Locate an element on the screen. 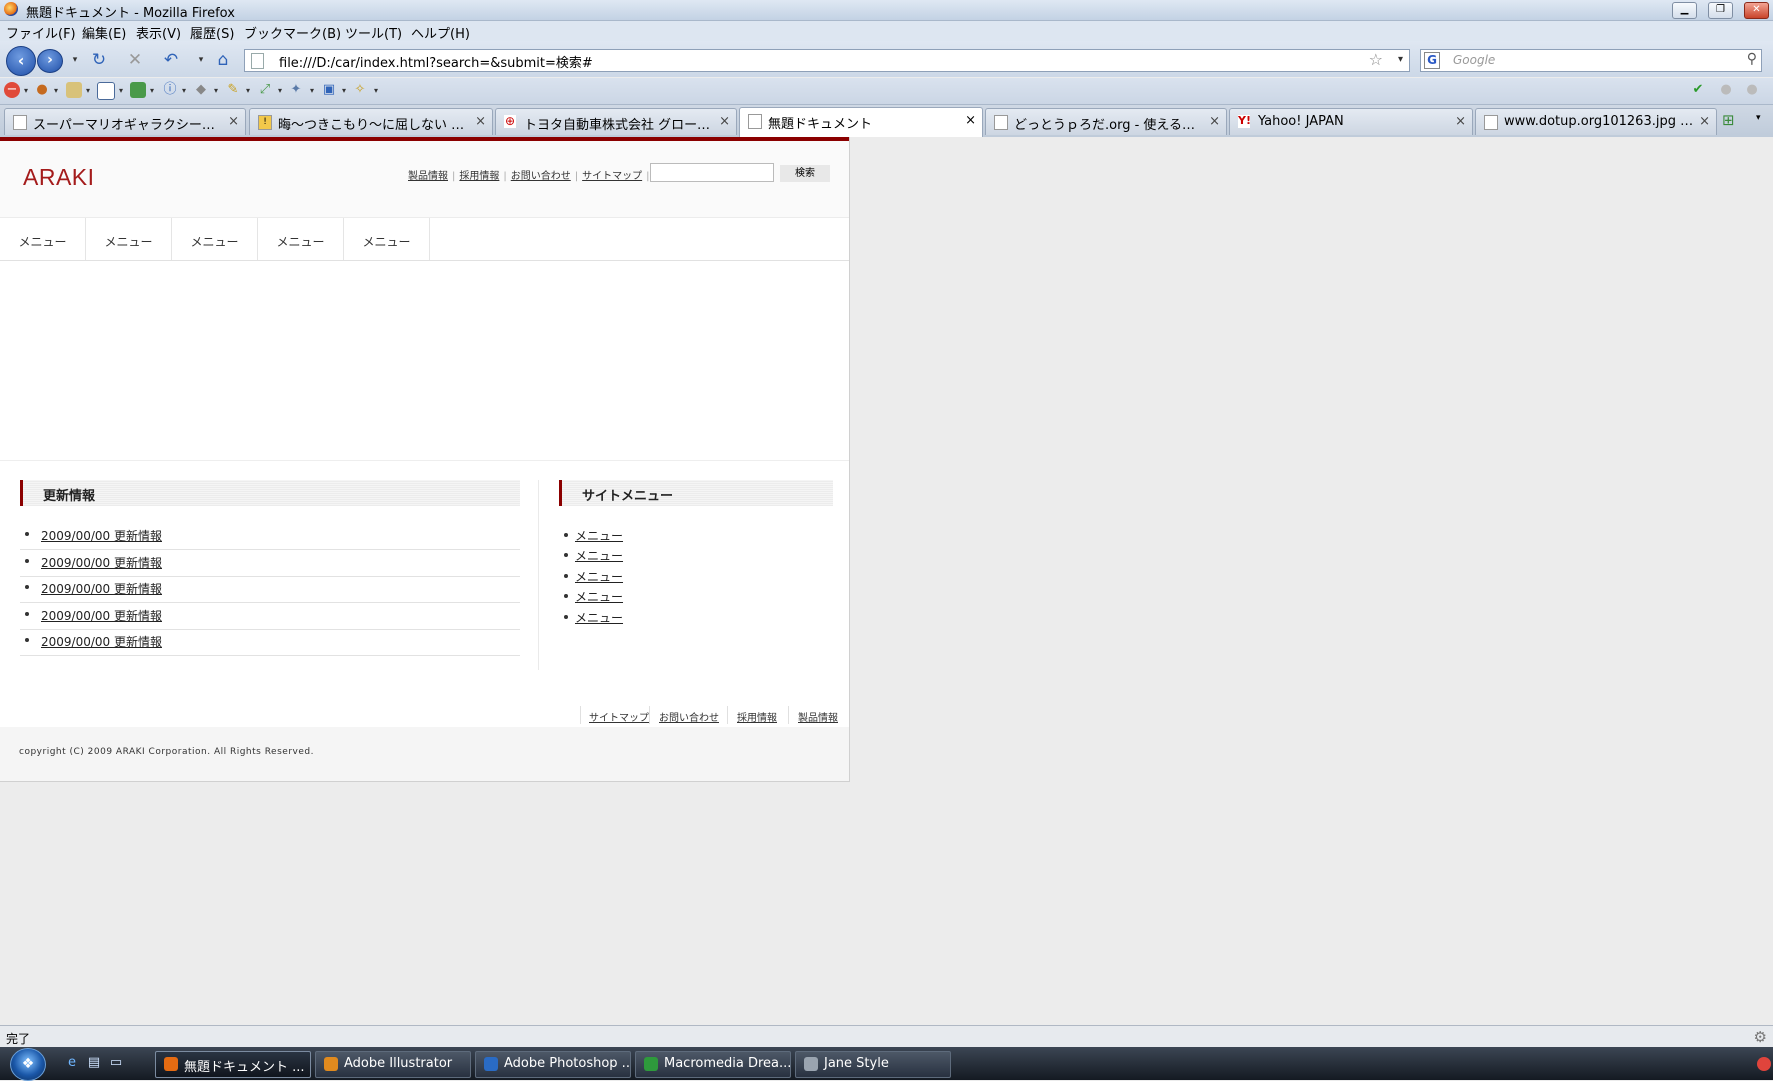 The width and height of the screenshot is (1773, 1081). images-icon is located at coordinates (138, 90).